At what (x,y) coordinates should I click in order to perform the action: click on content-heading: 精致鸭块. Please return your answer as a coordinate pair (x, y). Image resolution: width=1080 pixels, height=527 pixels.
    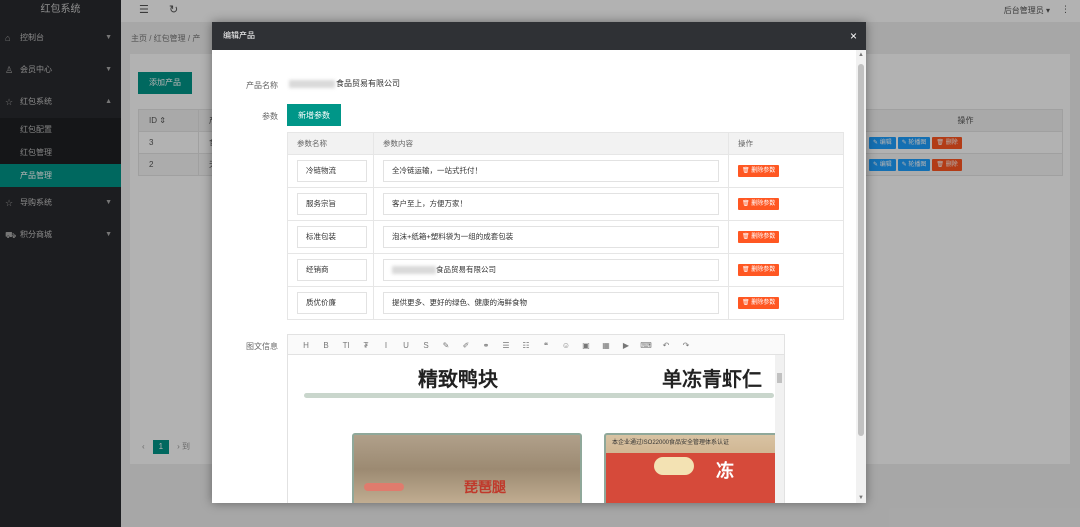
    Looking at the image, I should click on (458, 379).